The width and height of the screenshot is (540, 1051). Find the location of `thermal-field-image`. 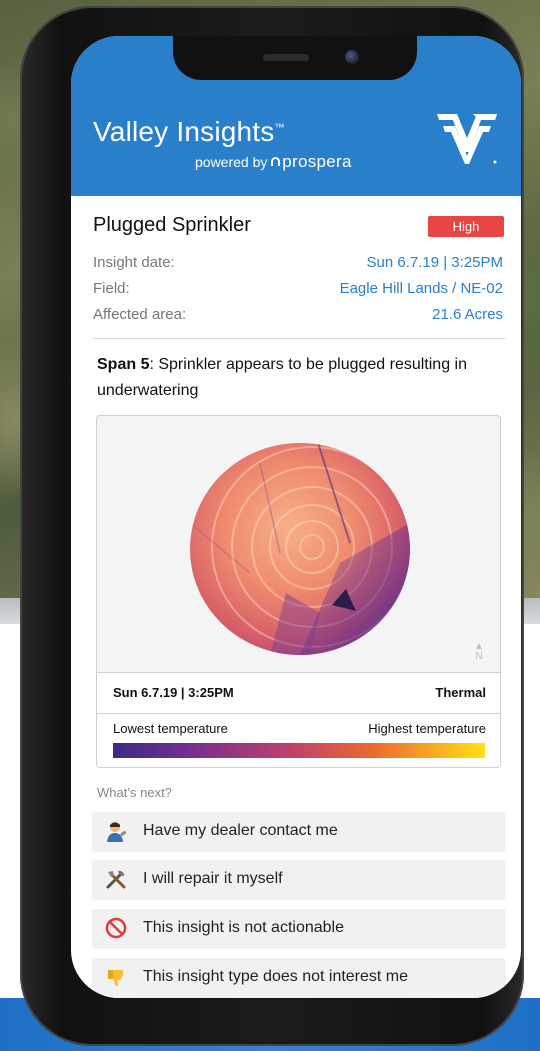

thermal-field-image is located at coordinates (300, 549).